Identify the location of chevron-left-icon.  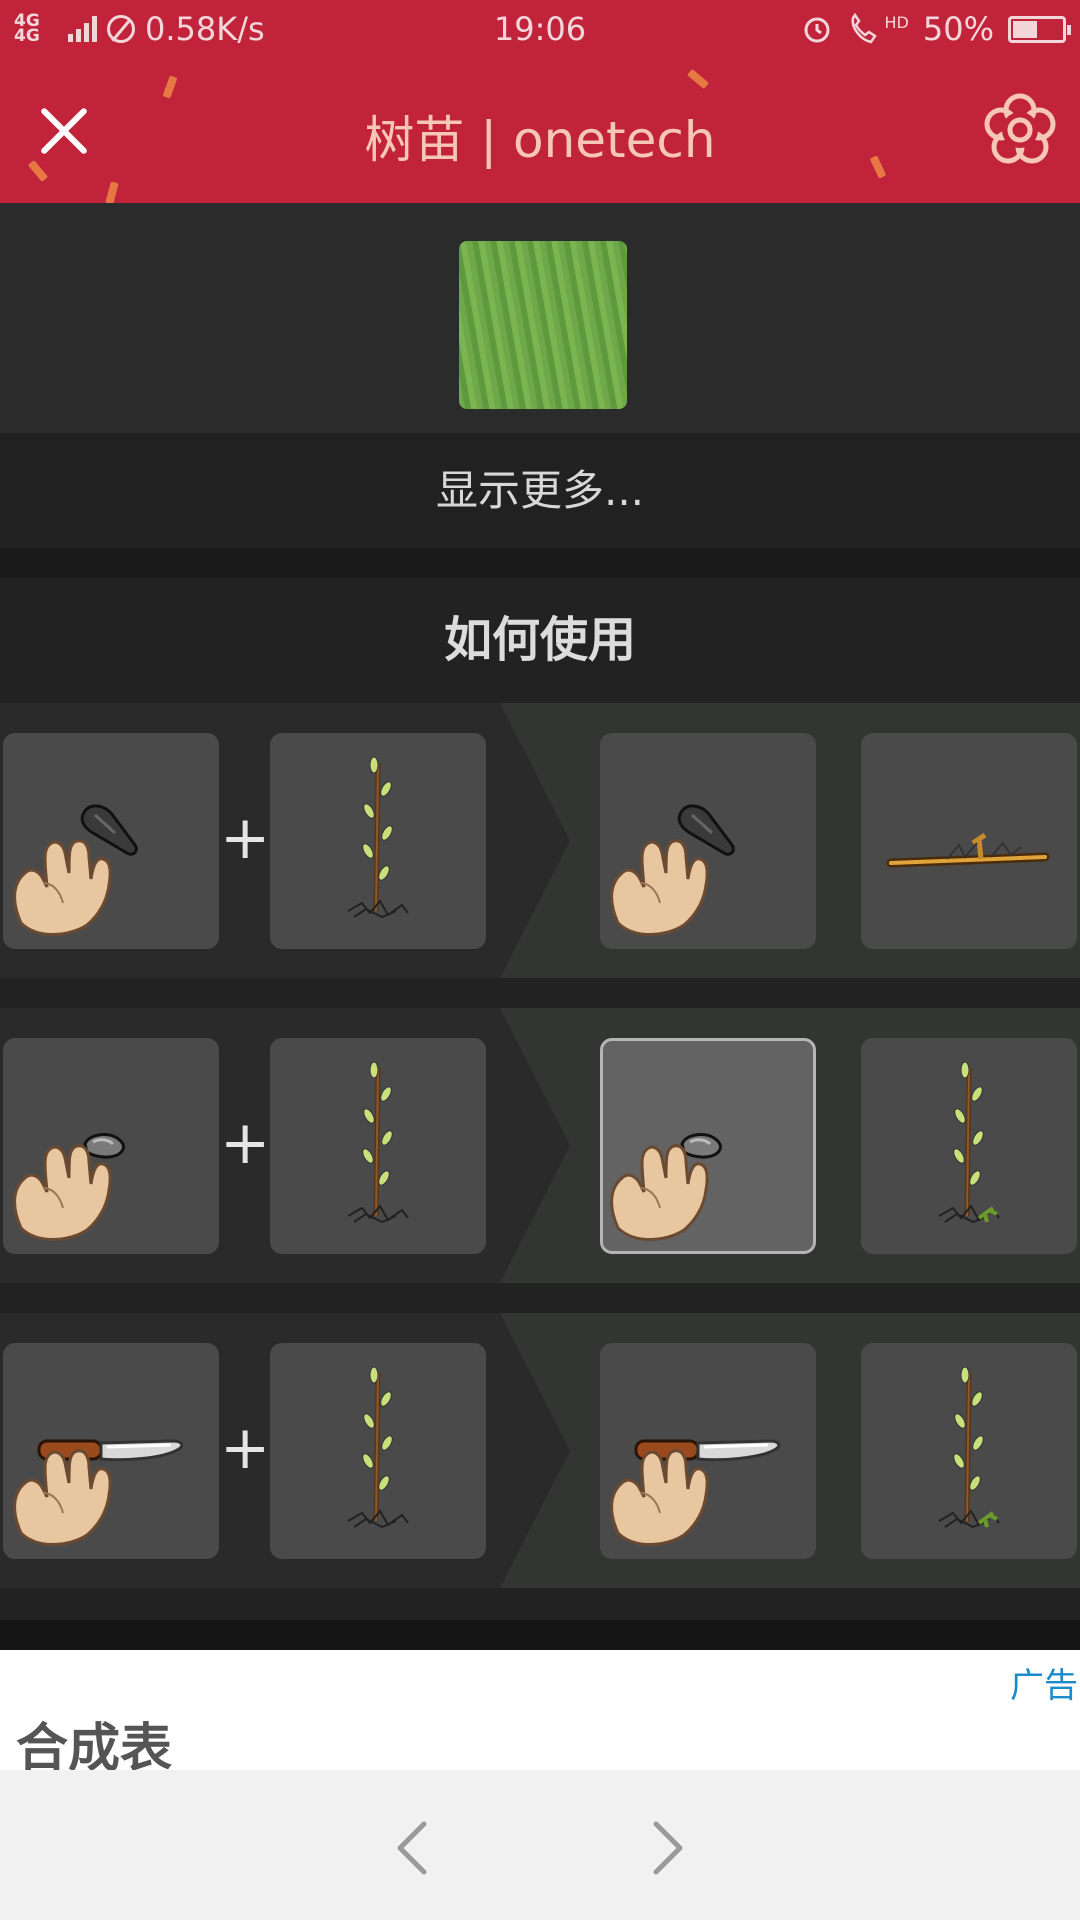
(414, 1848).